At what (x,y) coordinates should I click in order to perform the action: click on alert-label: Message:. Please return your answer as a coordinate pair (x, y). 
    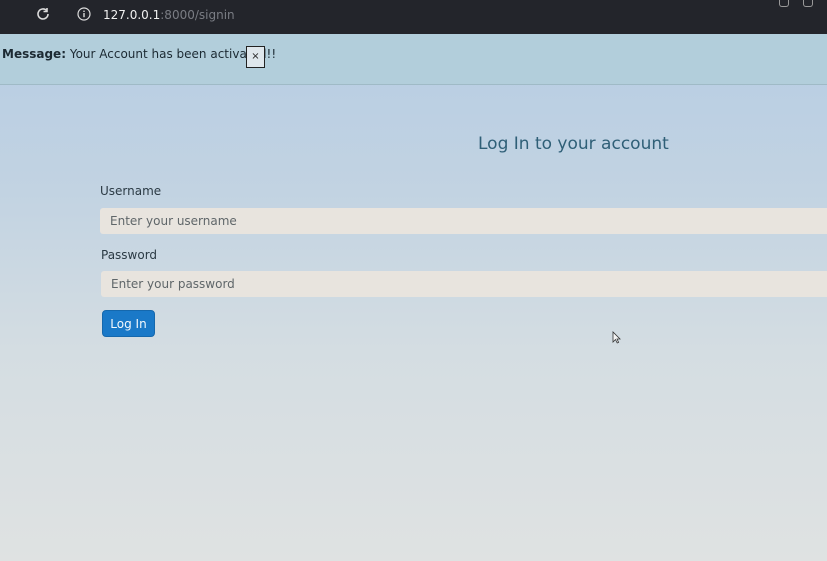
    Looking at the image, I should click on (34, 54).